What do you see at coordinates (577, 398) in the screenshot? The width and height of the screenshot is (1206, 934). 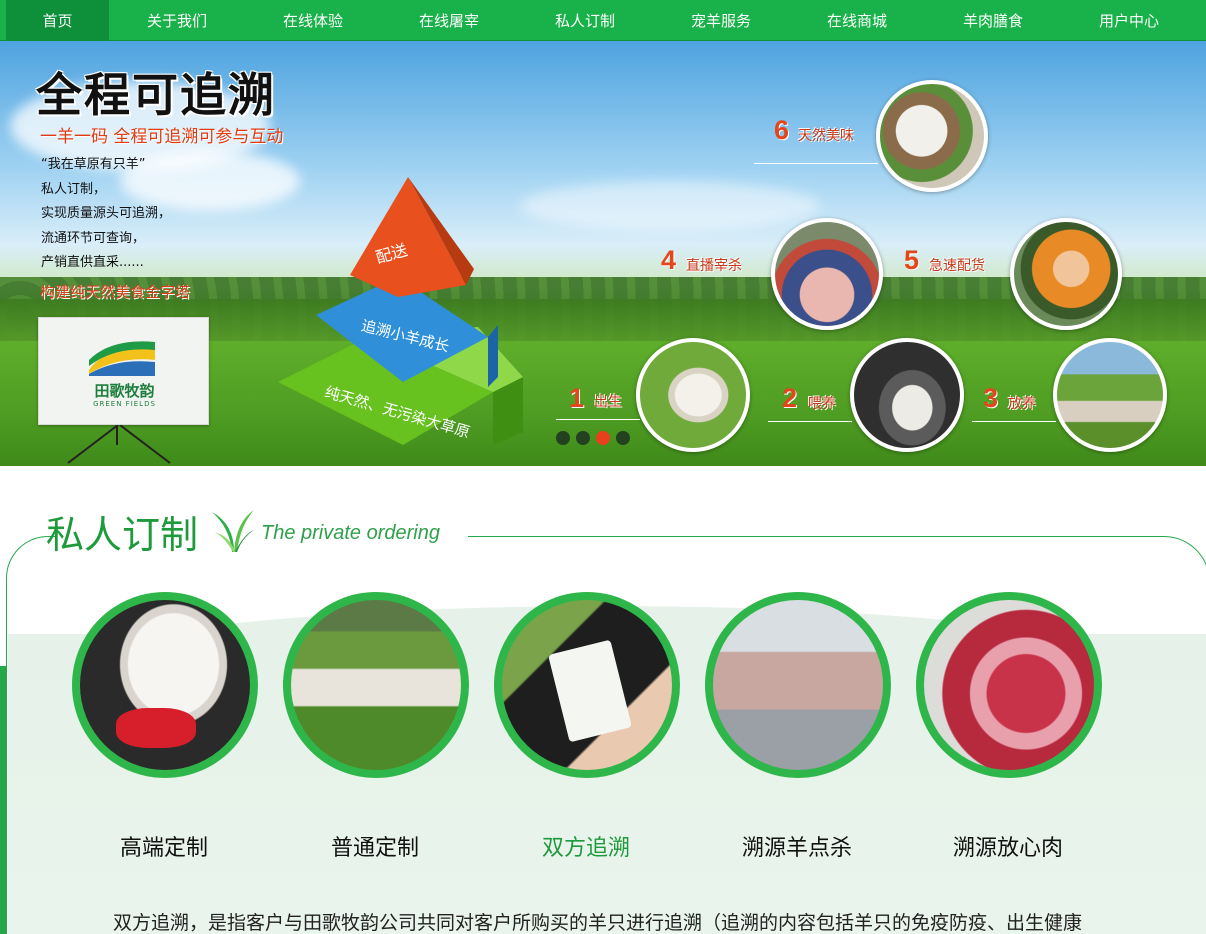 I see `step-1-number: 1` at bounding box center [577, 398].